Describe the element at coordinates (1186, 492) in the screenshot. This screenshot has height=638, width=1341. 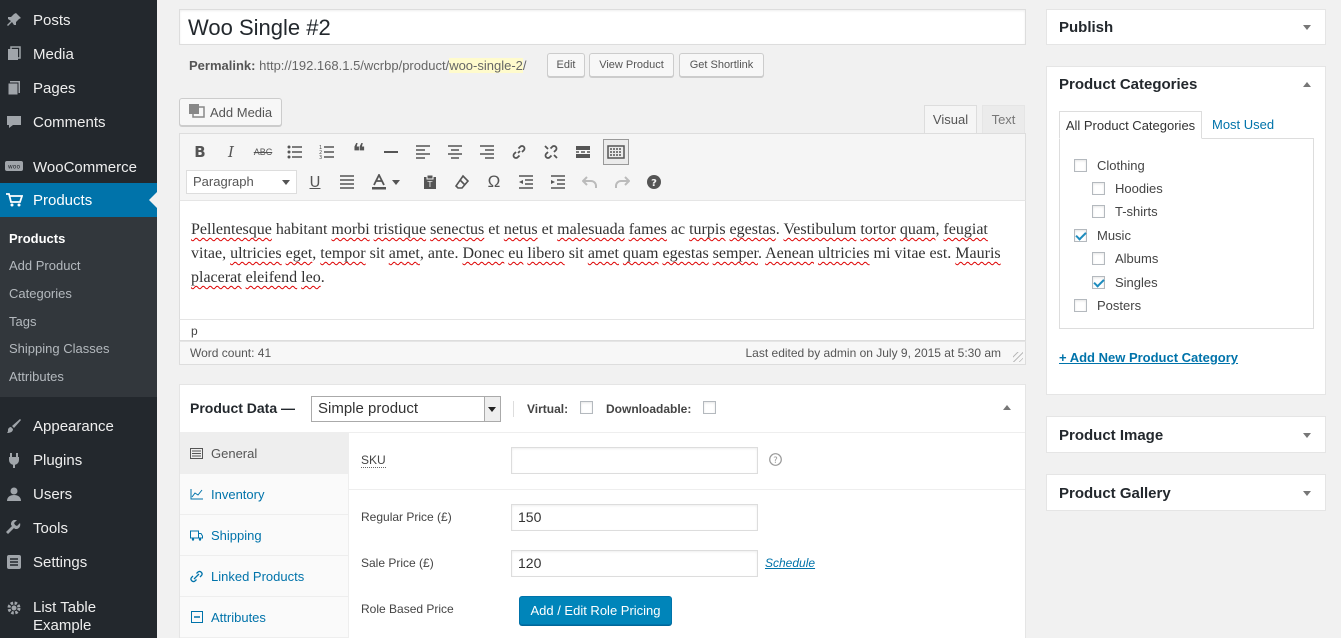
I see `product-gallery-box: Product Gallery` at that location.